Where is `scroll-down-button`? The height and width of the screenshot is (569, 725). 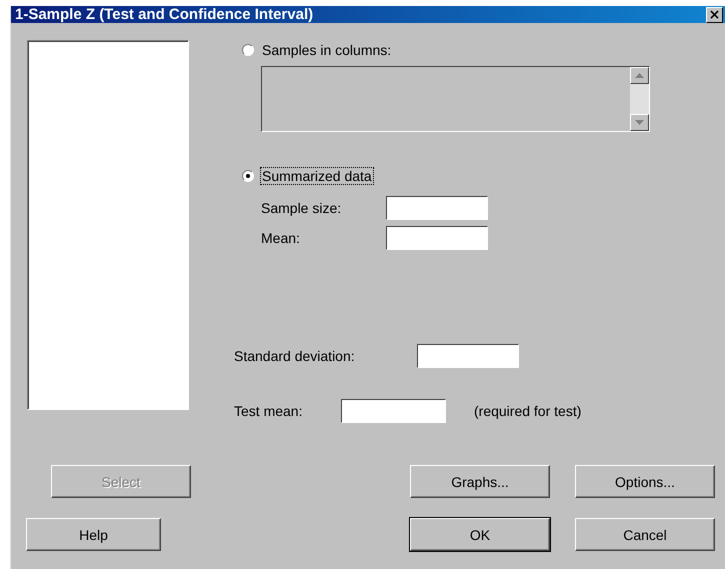 scroll-down-button is located at coordinates (639, 122).